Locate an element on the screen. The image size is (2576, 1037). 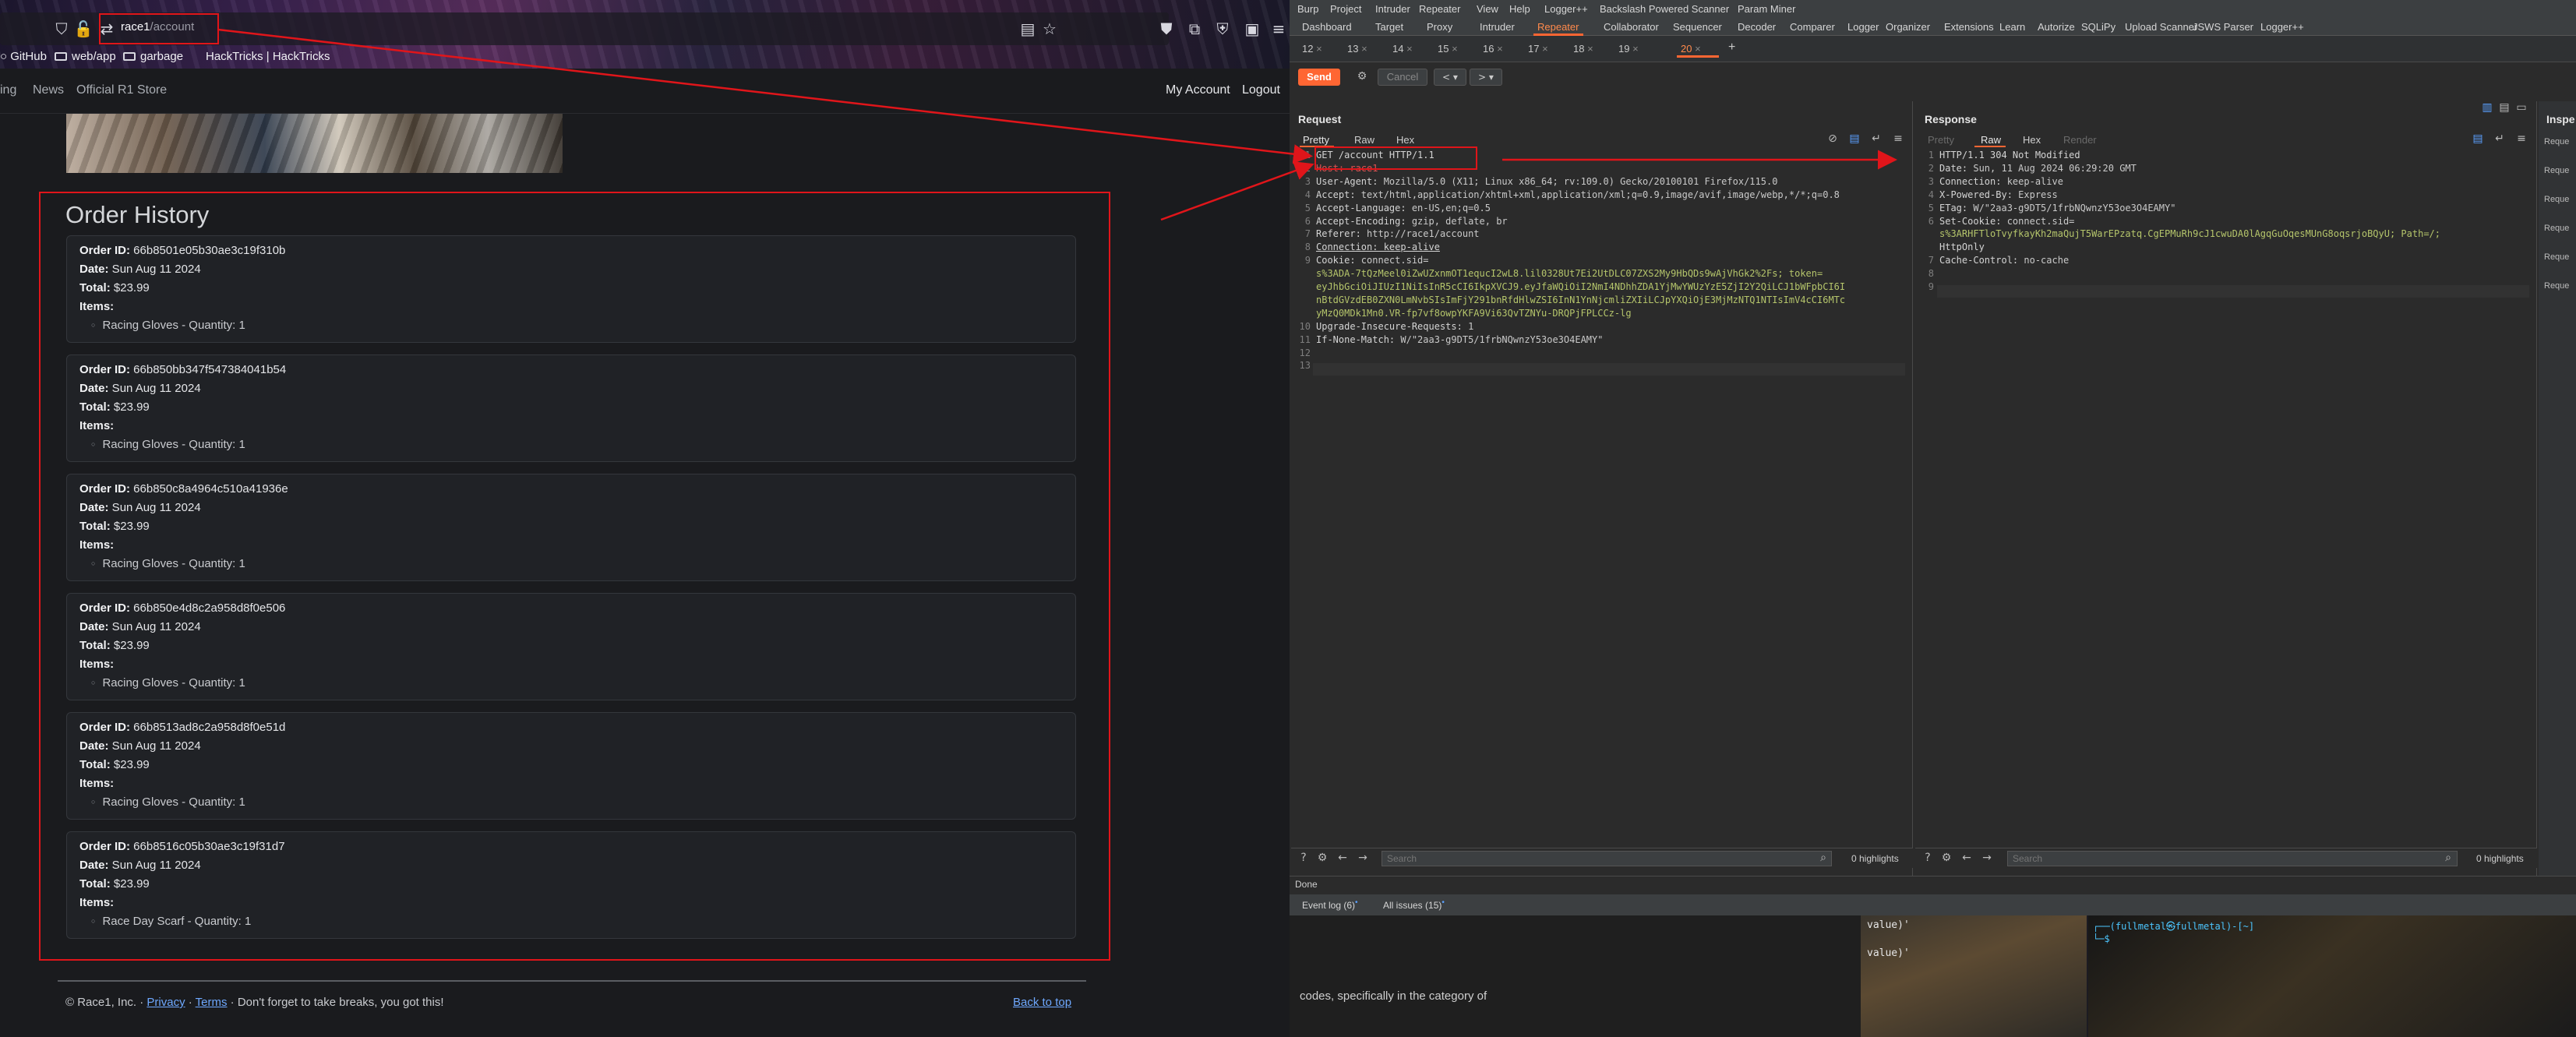
arrow-orders-to-request is located at coordinates (1237, 191).